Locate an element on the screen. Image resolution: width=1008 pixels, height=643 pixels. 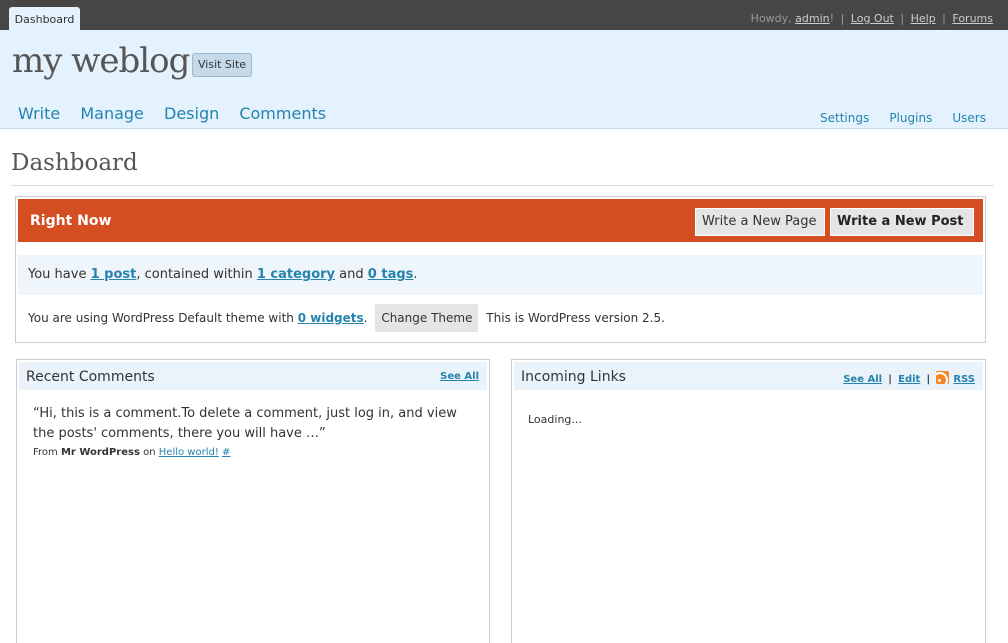
howdy-text: Howdy, is located at coordinates (771, 18).